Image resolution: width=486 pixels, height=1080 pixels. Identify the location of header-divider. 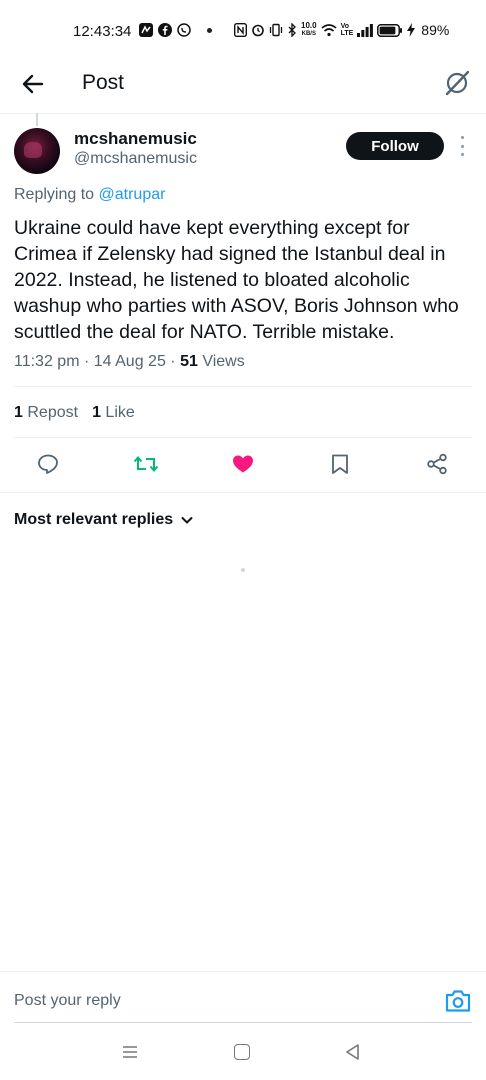
(243, 113).